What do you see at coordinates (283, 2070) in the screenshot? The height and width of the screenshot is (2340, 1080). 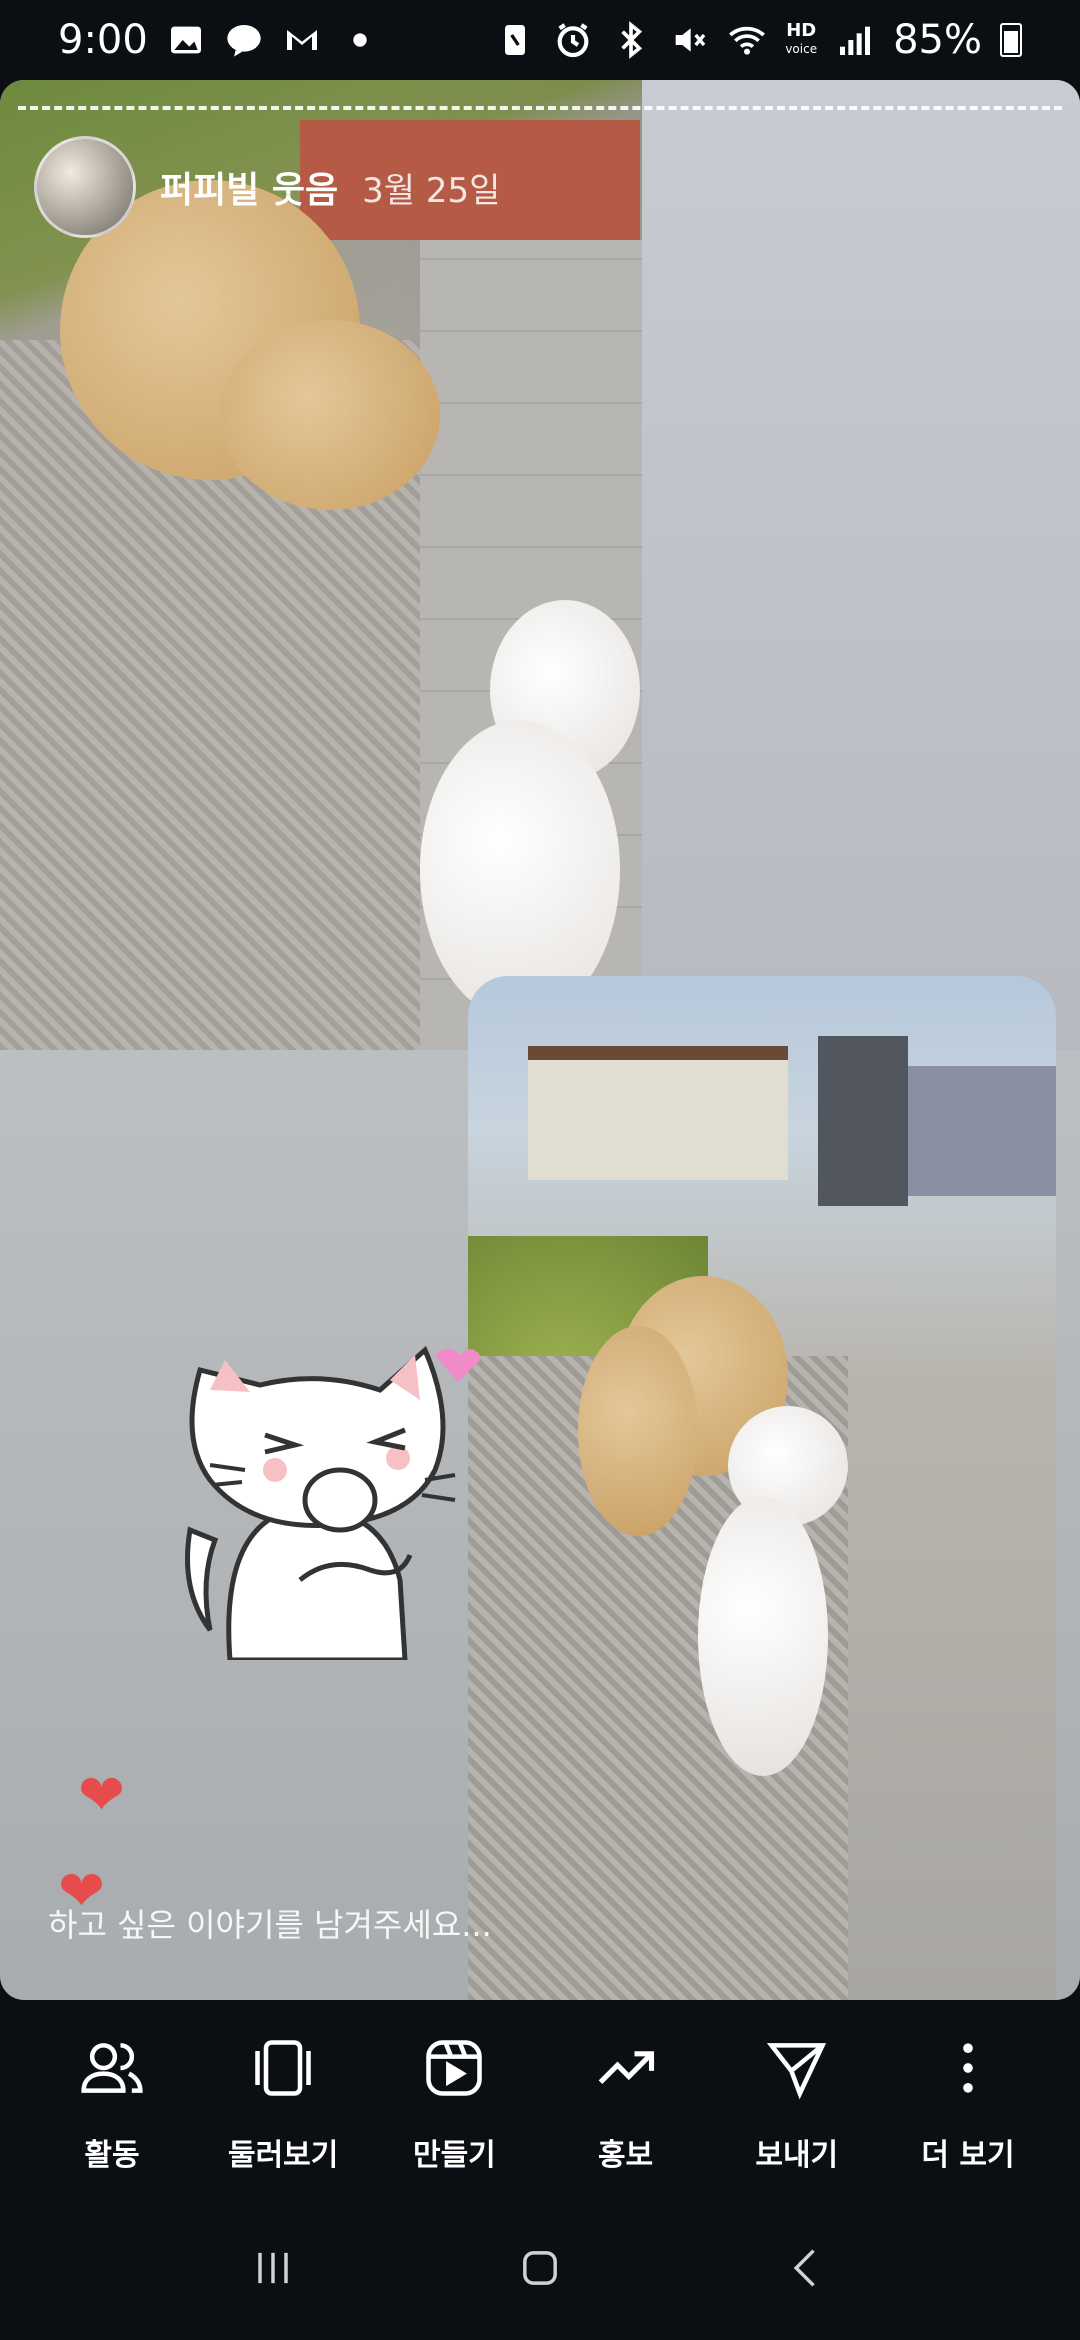 I see `carousel-icon` at bounding box center [283, 2070].